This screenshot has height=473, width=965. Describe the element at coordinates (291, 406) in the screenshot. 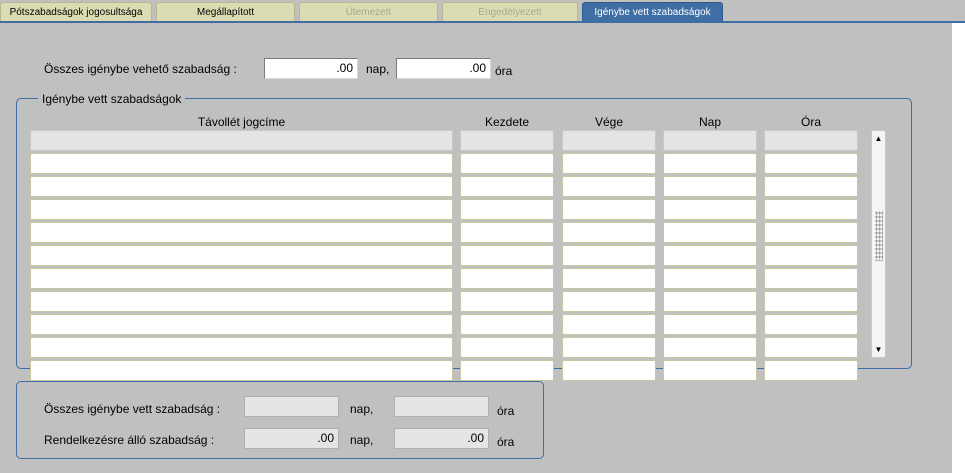

I see `total-used-nap-field` at that location.